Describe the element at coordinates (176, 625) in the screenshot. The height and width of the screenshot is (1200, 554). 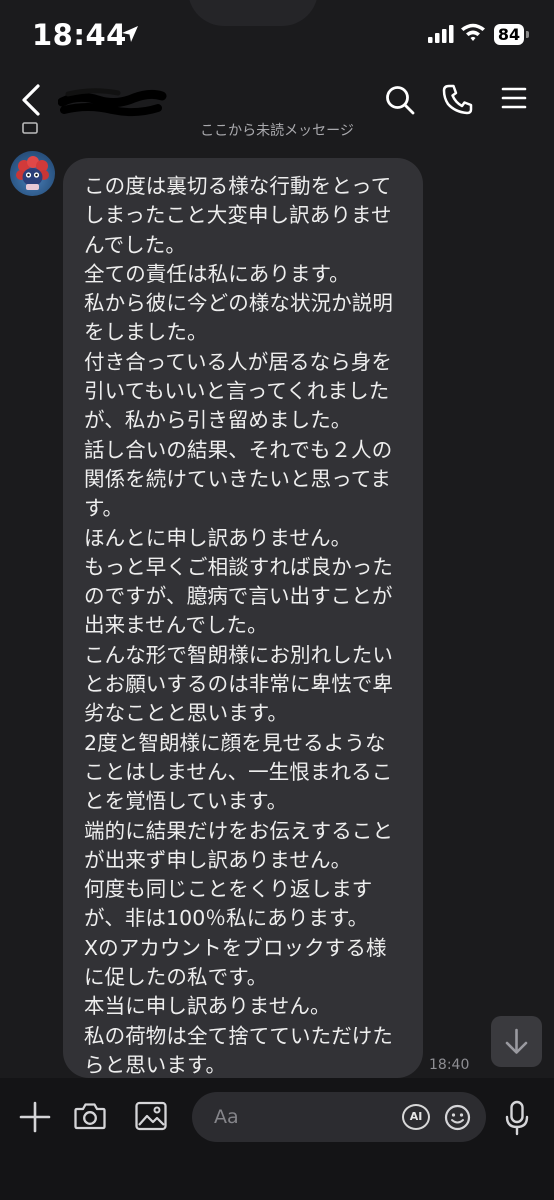
I see `message-line: 出来ませんでした。` at that location.